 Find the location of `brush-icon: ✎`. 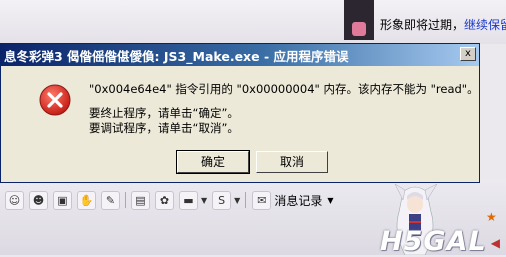

brush-icon: ✎ is located at coordinates (110, 200).